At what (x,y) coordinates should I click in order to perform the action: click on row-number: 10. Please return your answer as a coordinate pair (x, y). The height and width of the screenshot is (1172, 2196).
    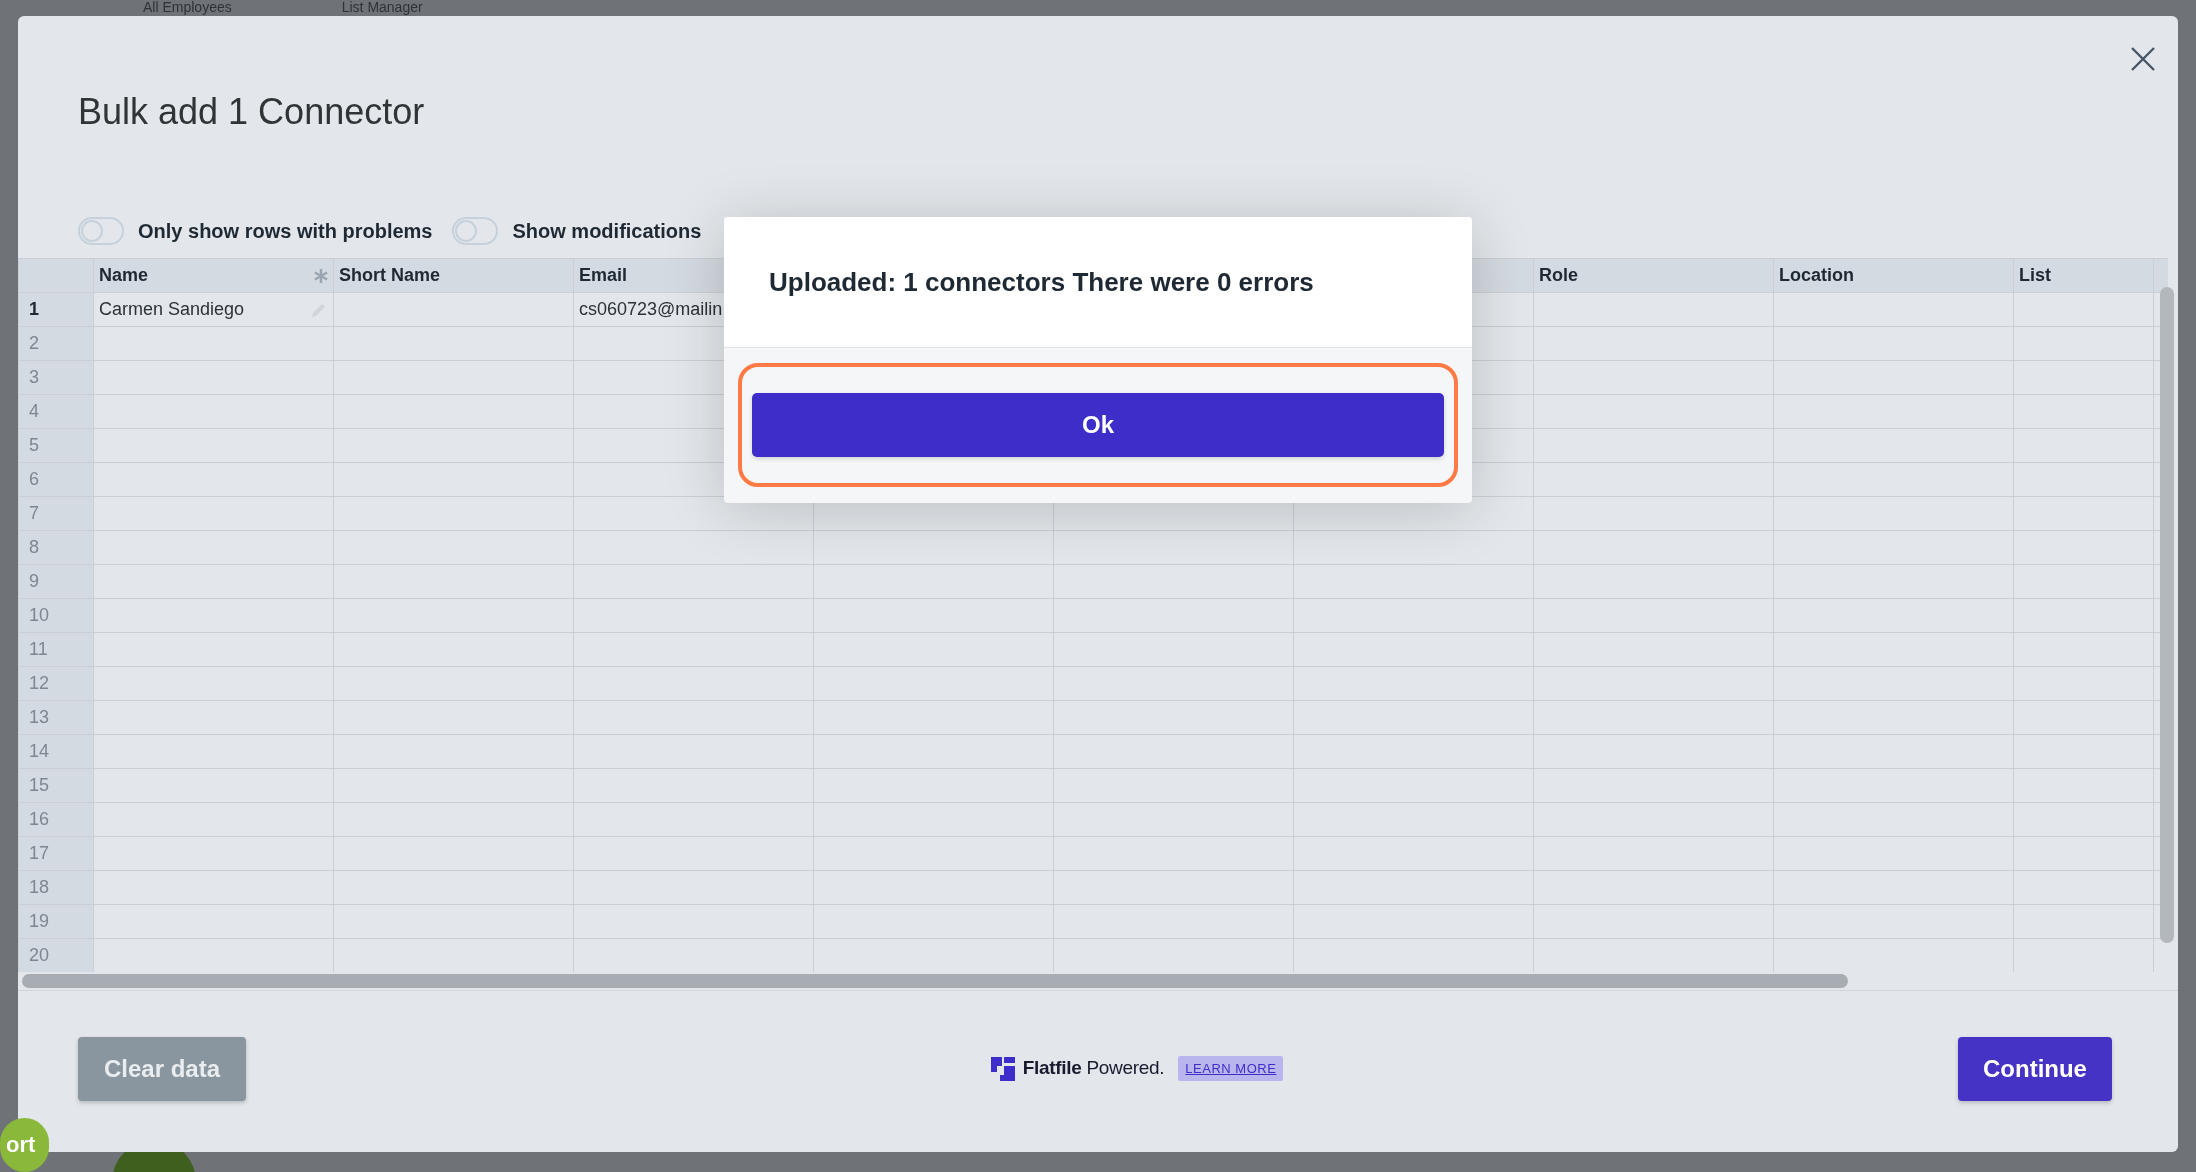
    Looking at the image, I should click on (39, 614).